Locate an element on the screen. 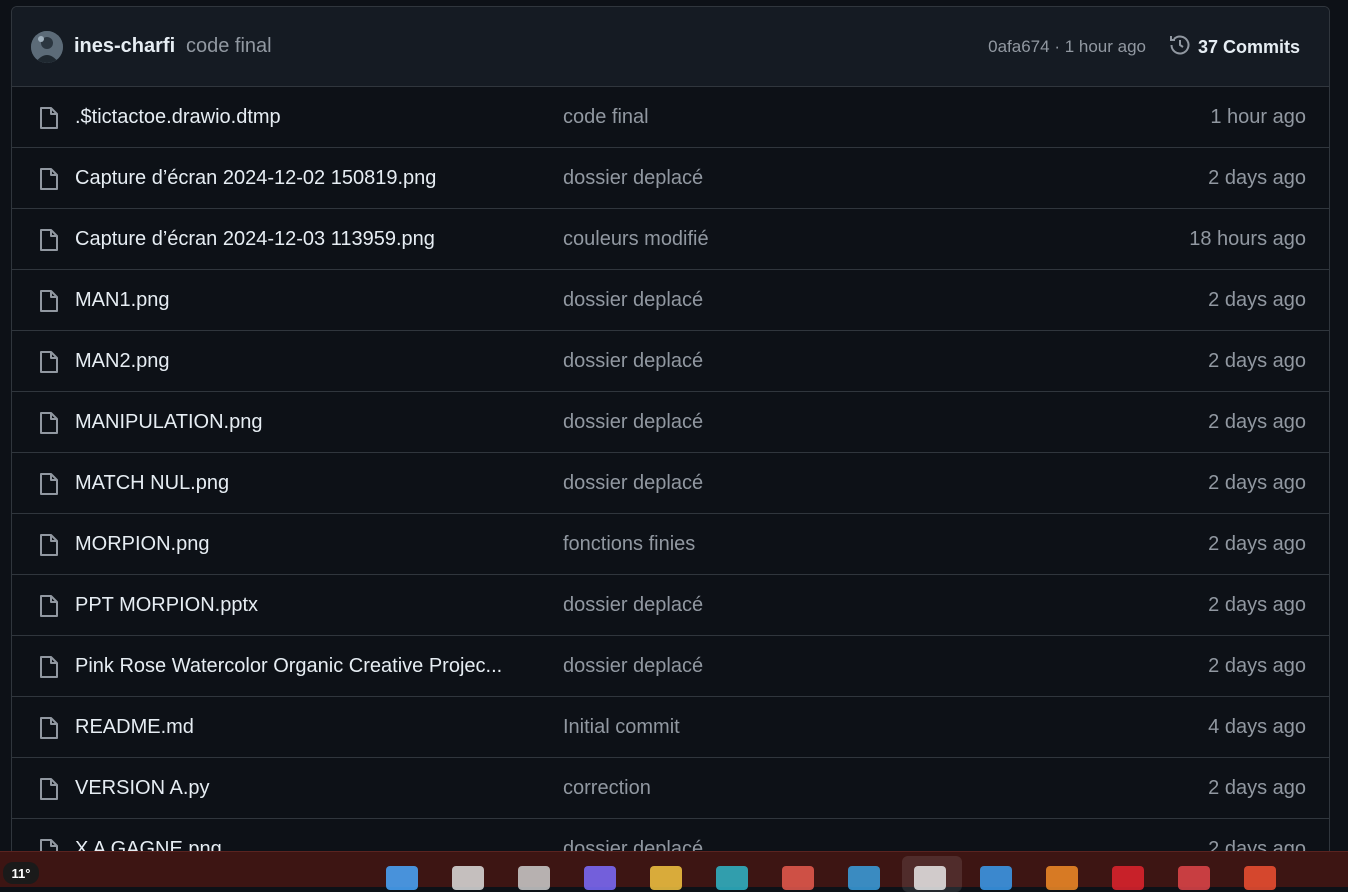  history-icon is located at coordinates (1180, 47).